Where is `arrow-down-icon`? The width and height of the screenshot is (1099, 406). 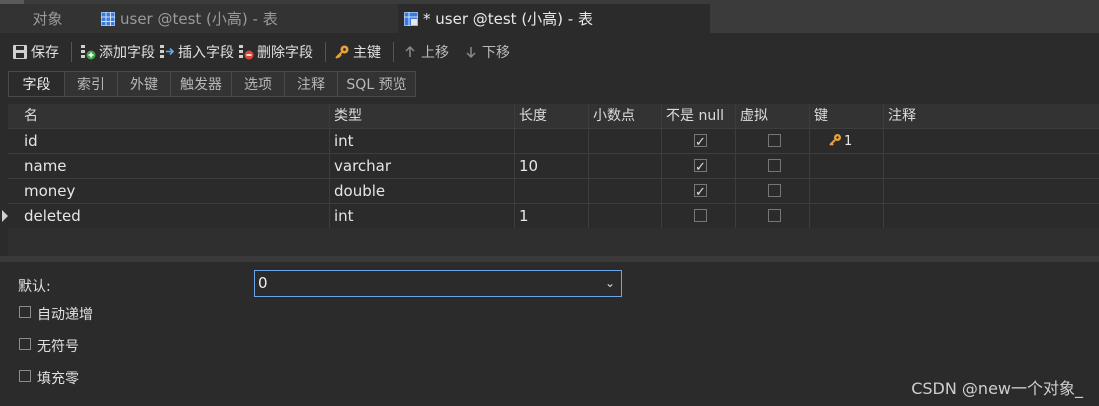
arrow-down-icon is located at coordinates (471, 52).